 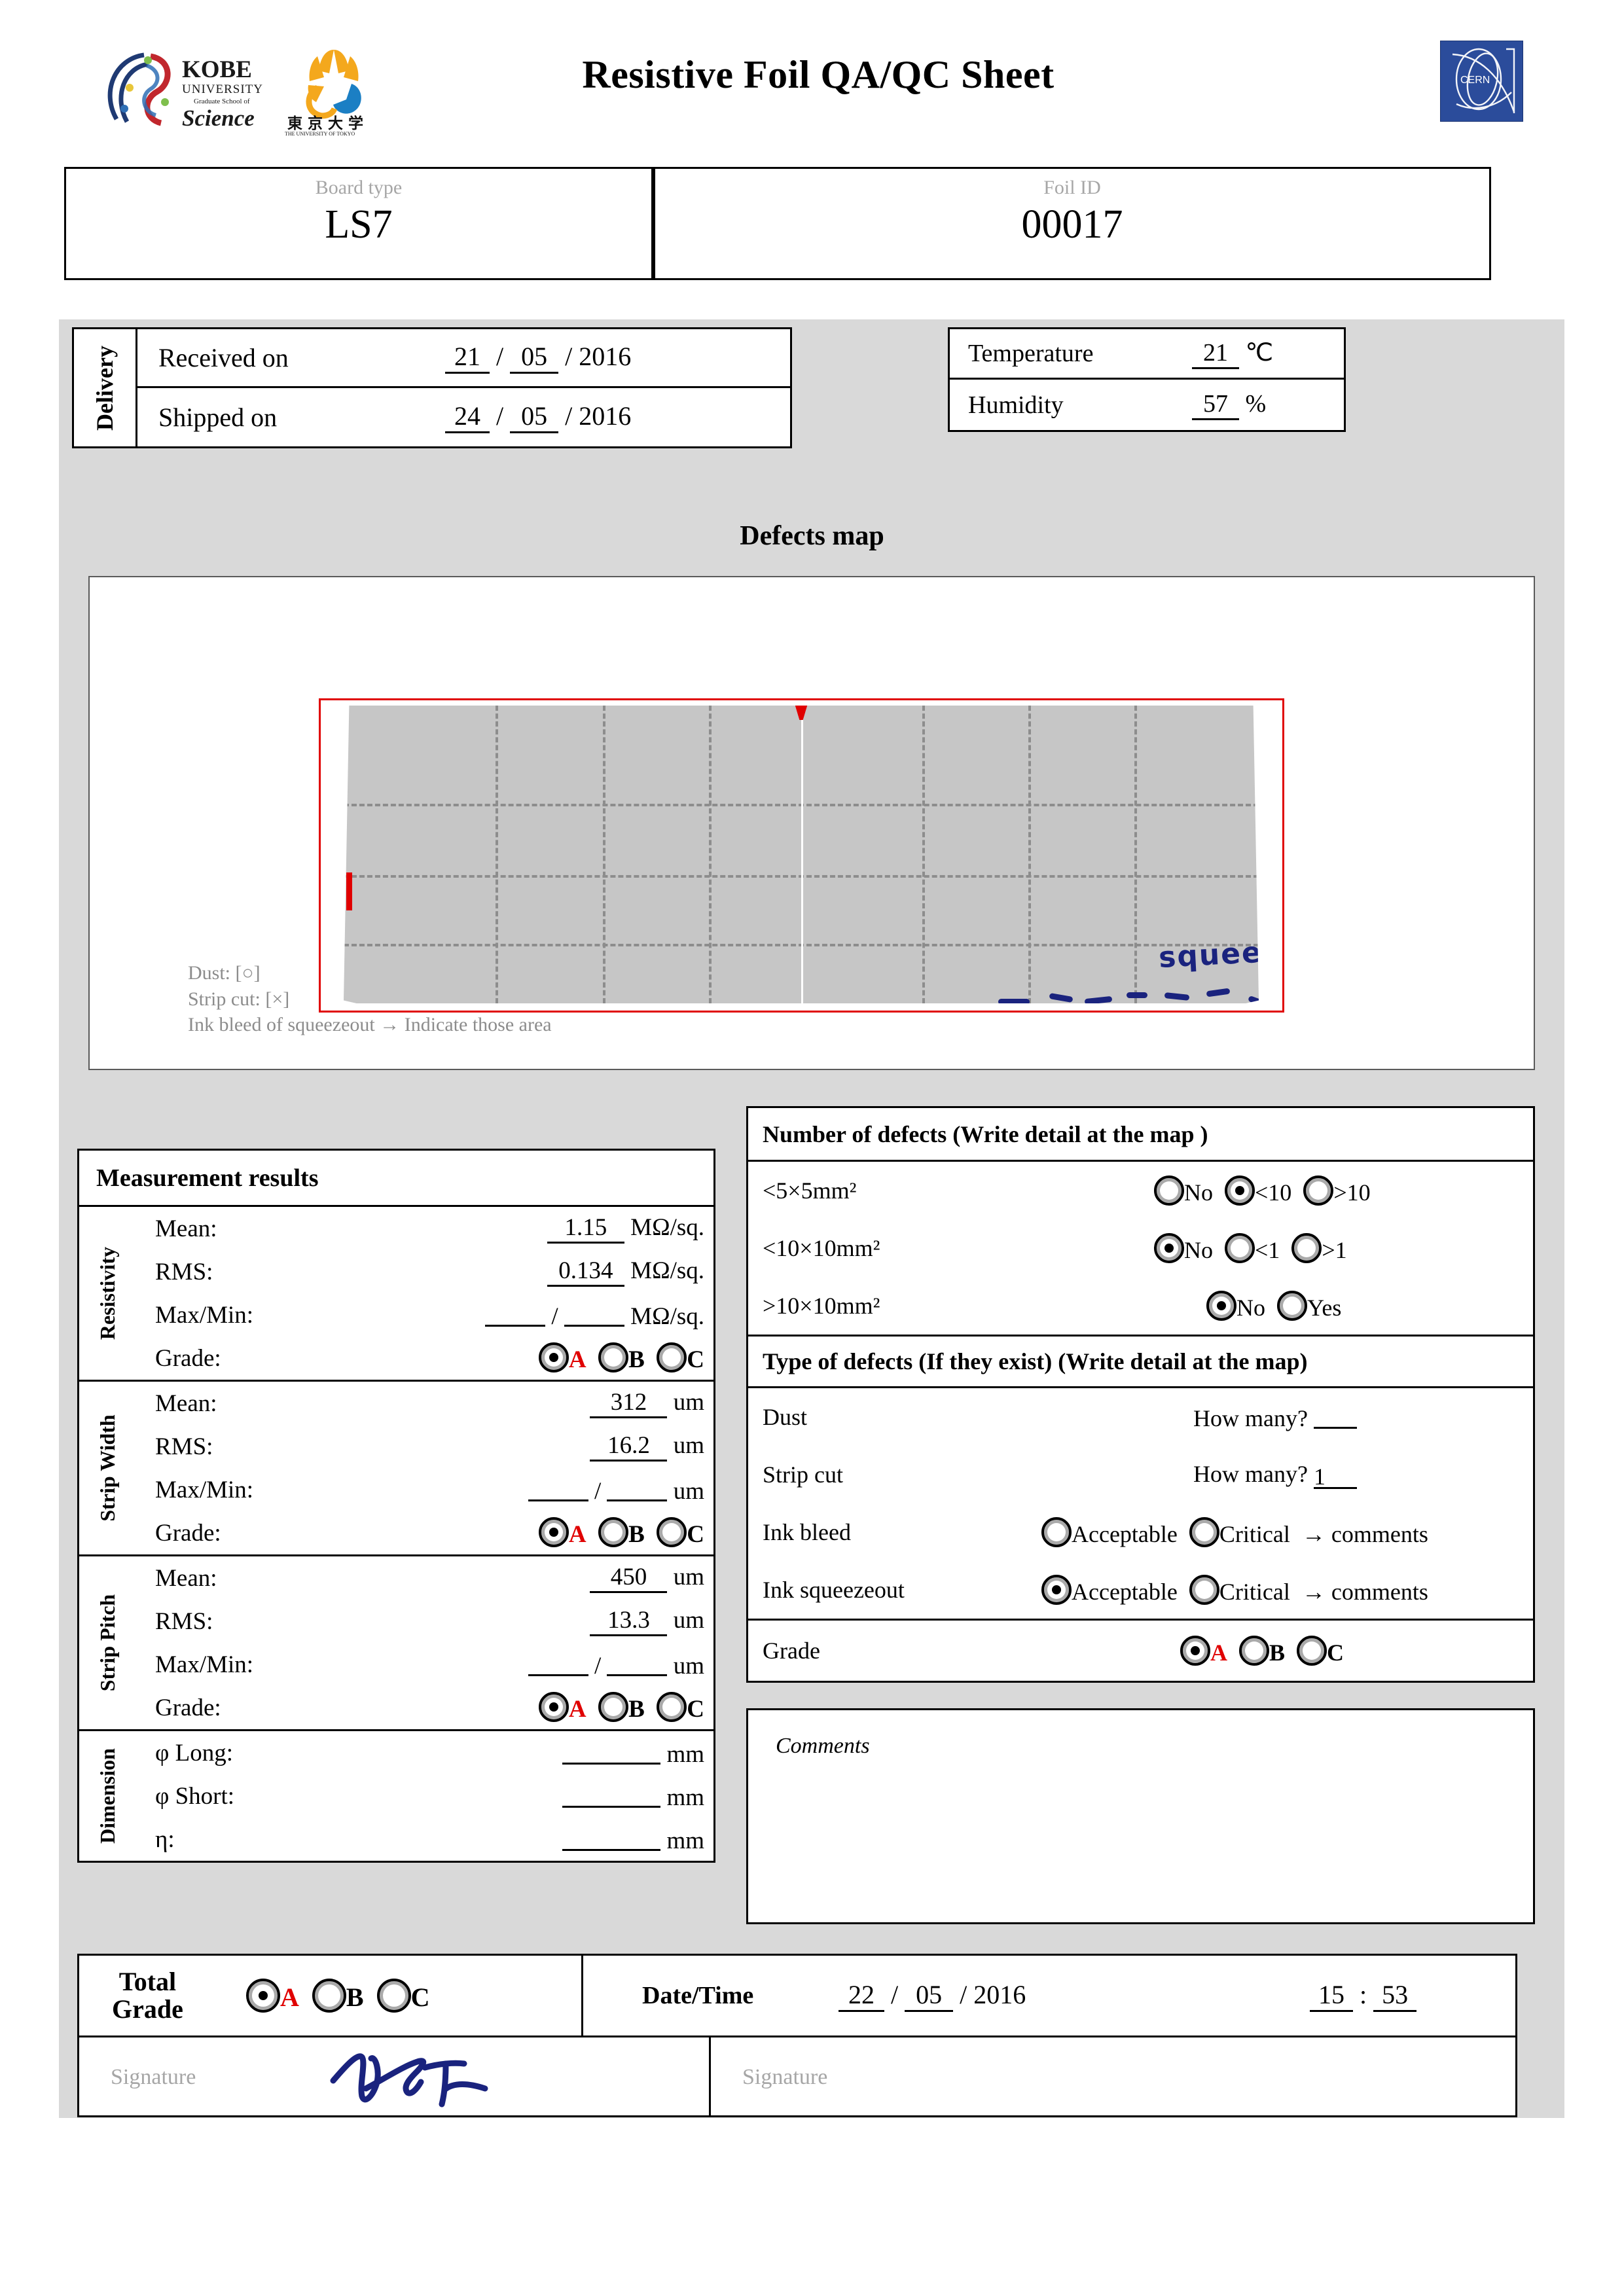 What do you see at coordinates (1140, 1417) in the screenshot?
I see `type-dust-row: Dust How many?` at bounding box center [1140, 1417].